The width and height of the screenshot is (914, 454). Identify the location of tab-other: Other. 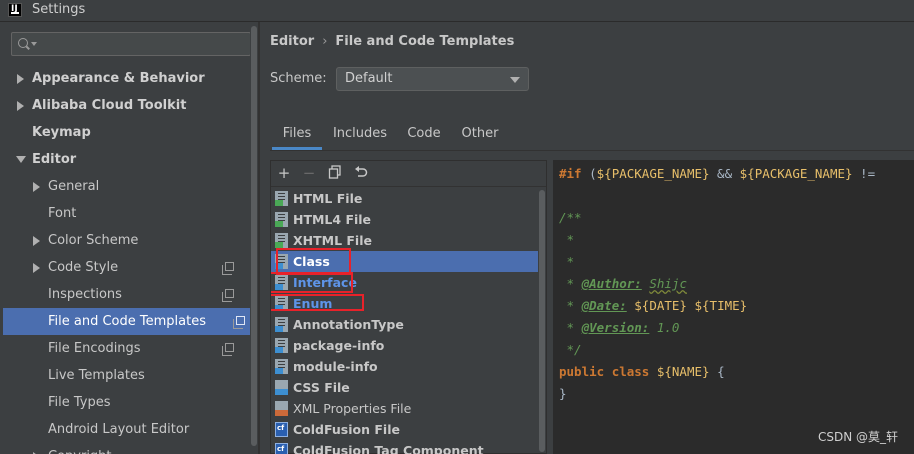
(480, 136).